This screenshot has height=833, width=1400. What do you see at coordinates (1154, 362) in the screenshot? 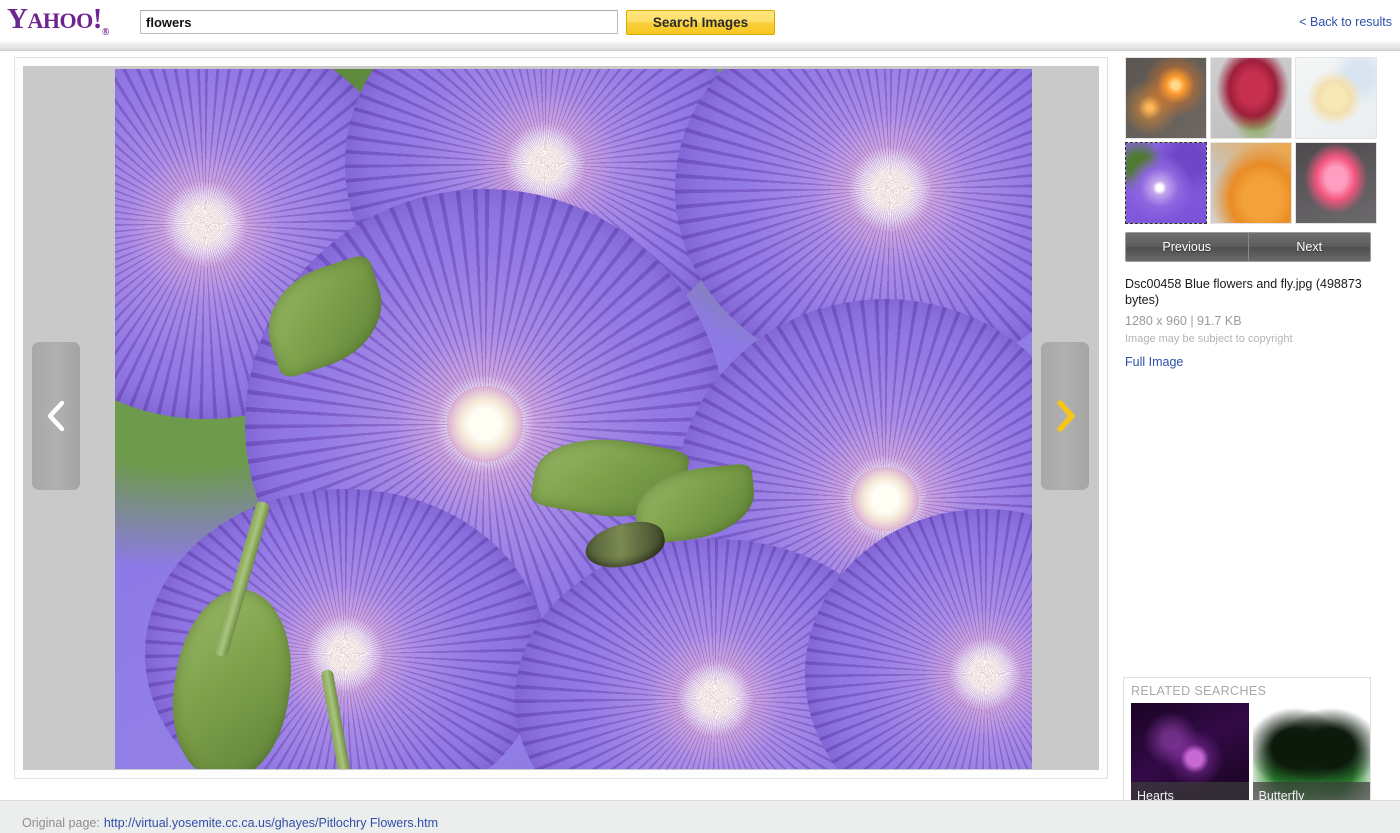
I see `full-image-link: Full Image` at bounding box center [1154, 362].